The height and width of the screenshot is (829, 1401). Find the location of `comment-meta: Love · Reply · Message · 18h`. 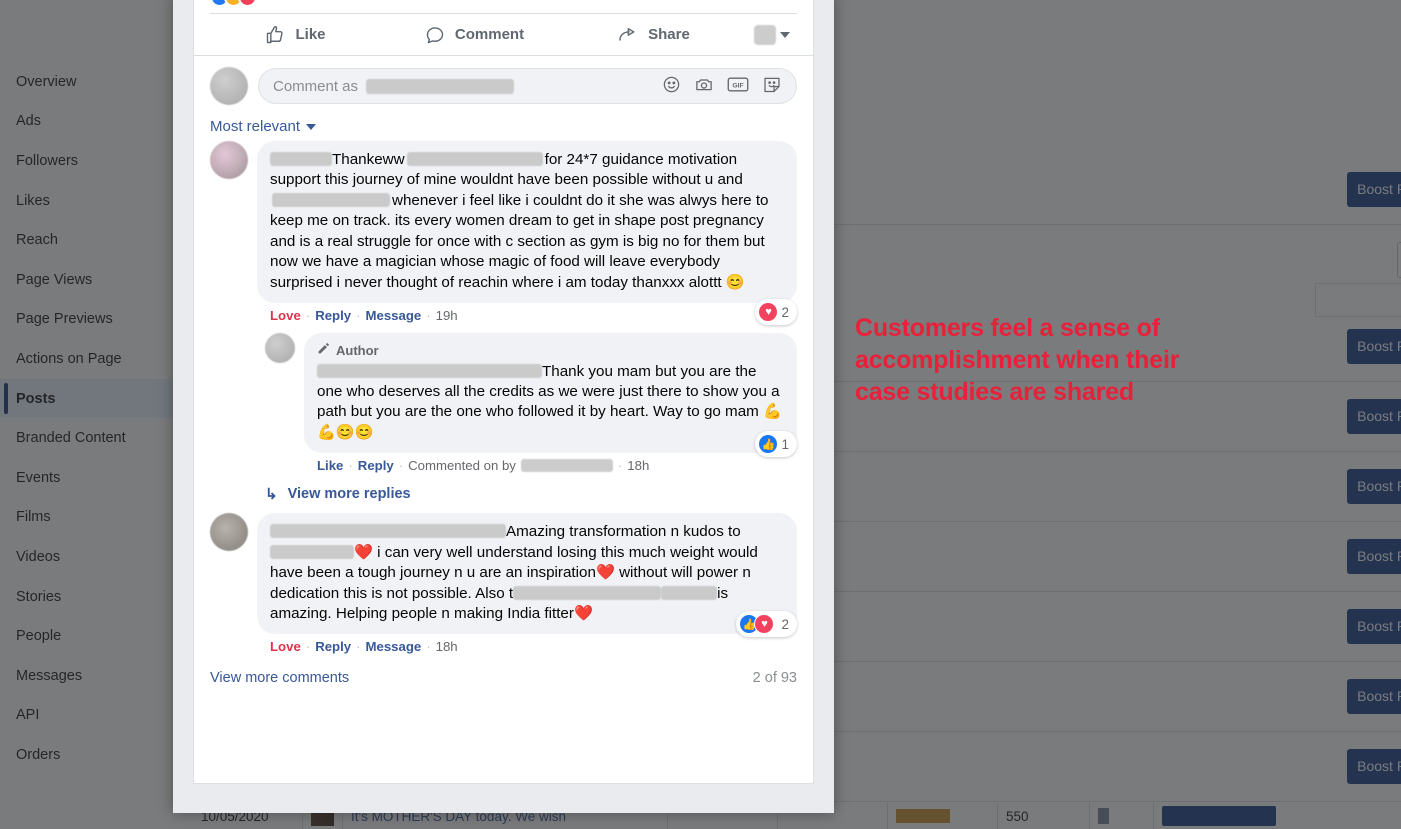

comment-meta: Love · Reply · Message · 18h is located at coordinates (527, 644).